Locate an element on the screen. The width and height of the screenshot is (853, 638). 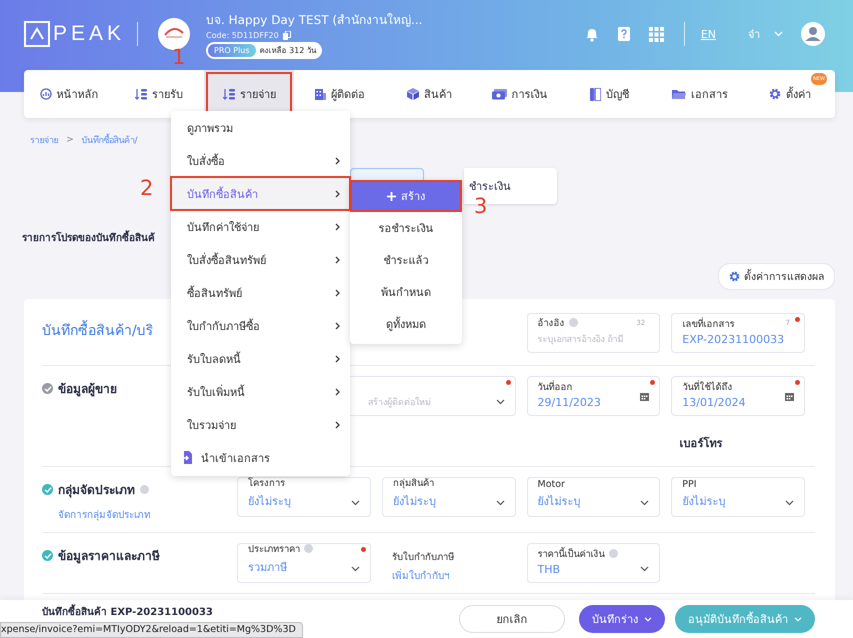
company-avatar is located at coordinates (174, 34).